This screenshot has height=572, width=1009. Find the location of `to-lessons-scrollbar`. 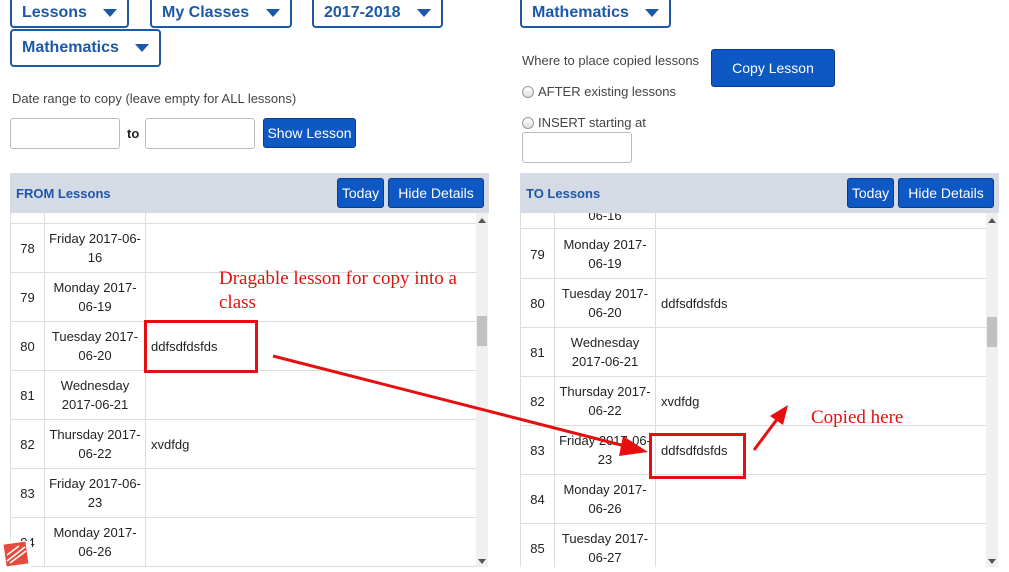

to-lessons-scrollbar is located at coordinates (992, 390).